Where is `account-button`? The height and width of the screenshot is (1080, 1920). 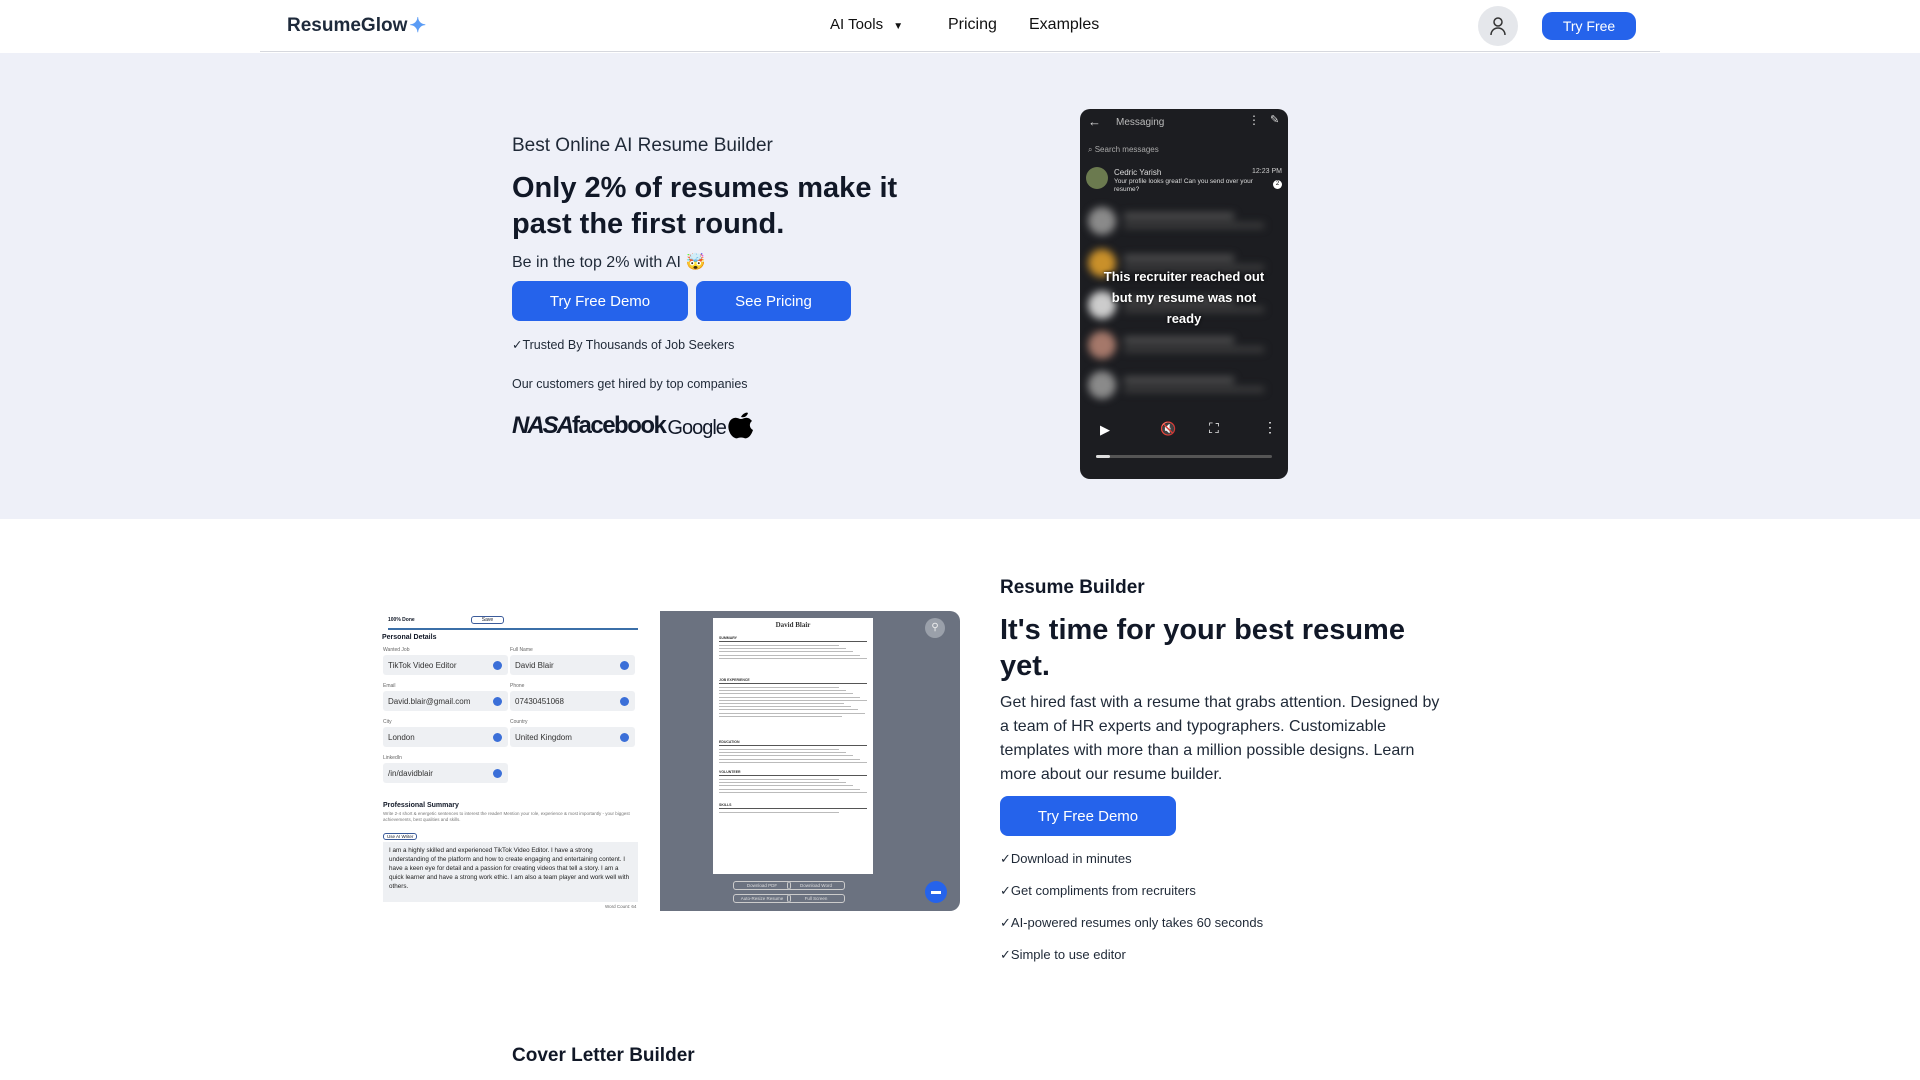
account-button is located at coordinates (1498, 26).